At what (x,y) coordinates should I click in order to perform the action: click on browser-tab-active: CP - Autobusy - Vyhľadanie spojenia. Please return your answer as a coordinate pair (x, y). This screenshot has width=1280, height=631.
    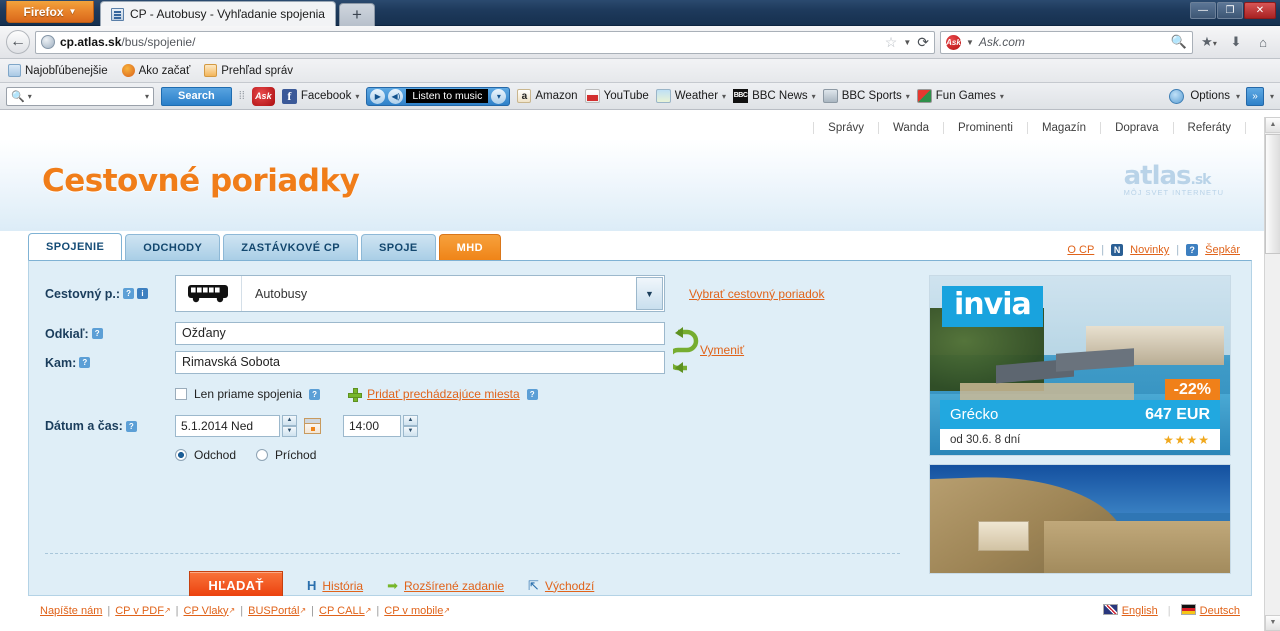
    Looking at the image, I should click on (218, 13).